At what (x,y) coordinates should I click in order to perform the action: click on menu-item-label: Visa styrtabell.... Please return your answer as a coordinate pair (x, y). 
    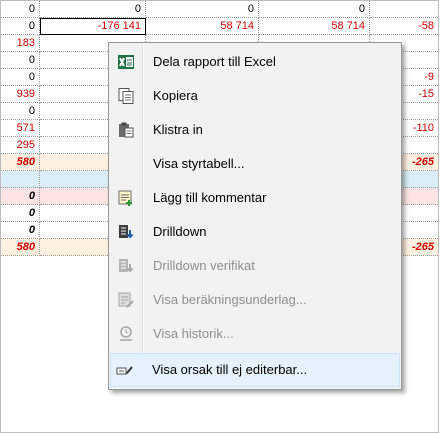
    Looking at the image, I should click on (199, 163).